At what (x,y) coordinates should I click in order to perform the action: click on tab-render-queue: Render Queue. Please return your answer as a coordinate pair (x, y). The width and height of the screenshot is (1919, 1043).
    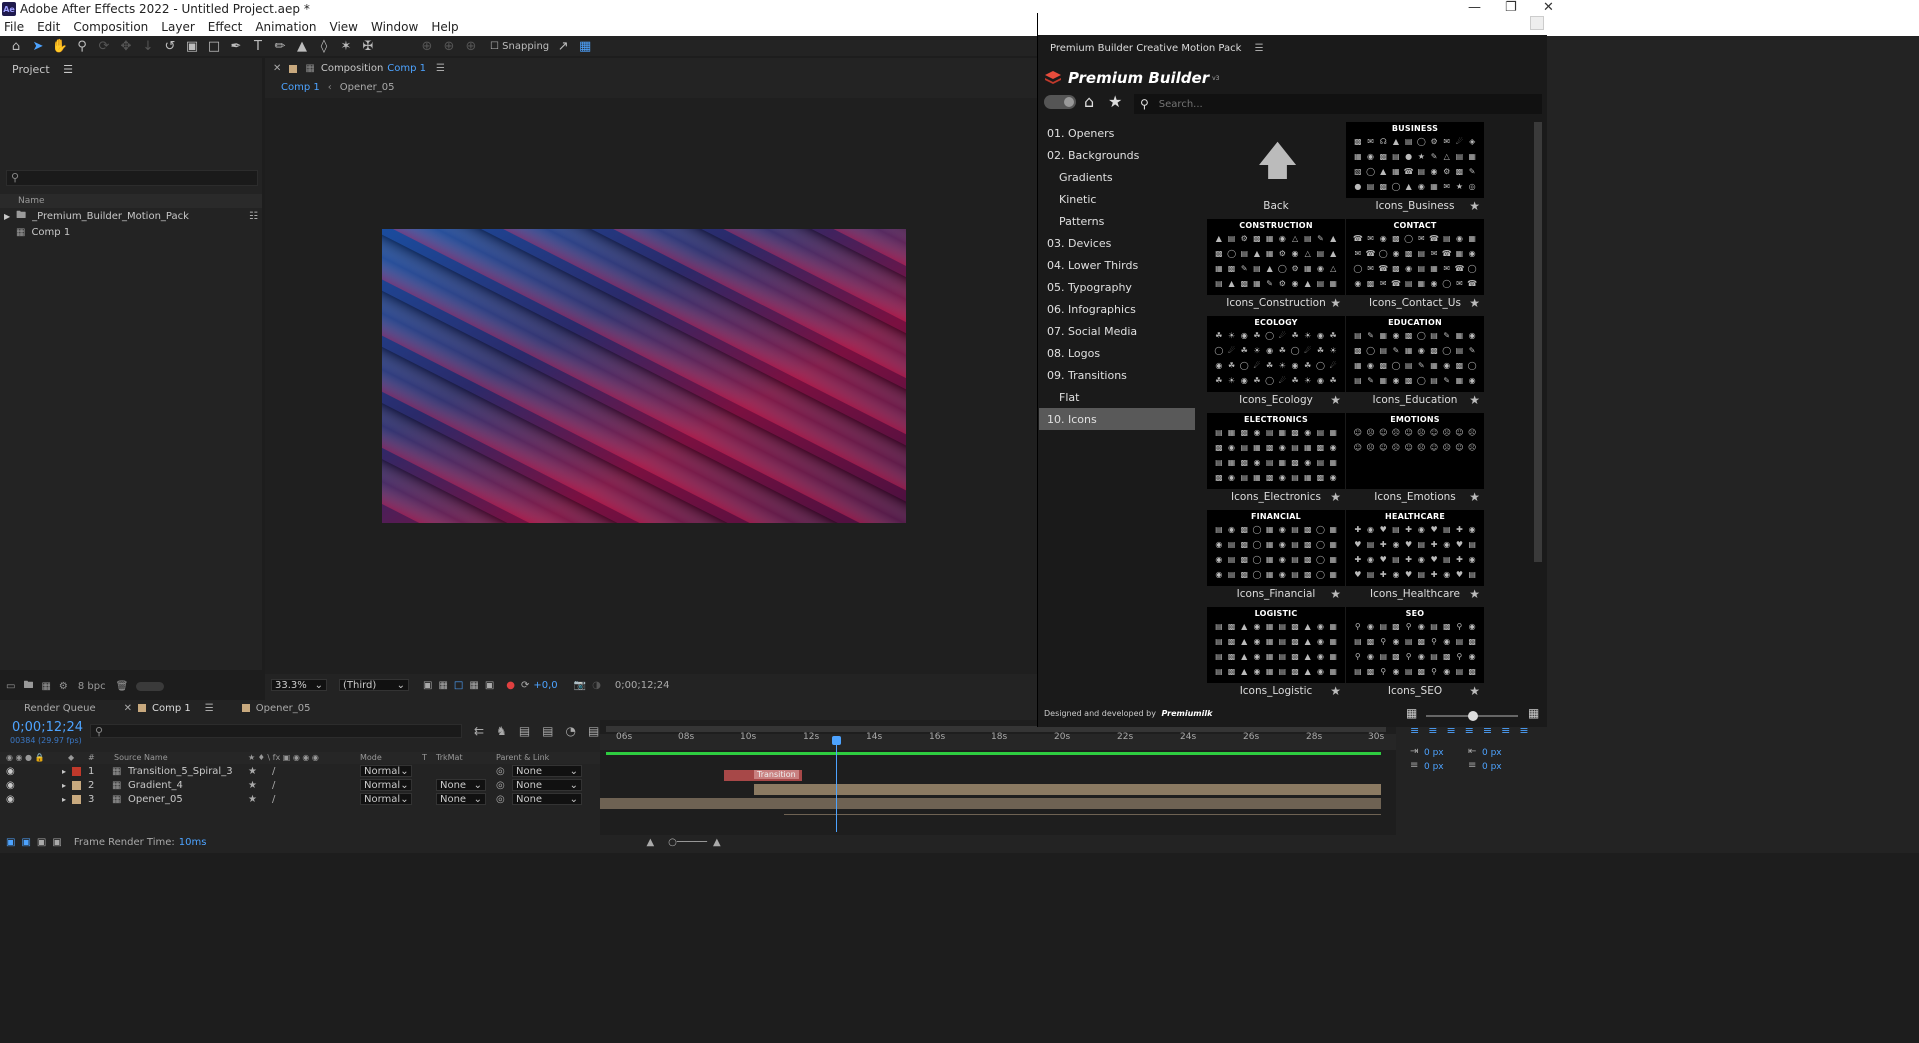
    Looking at the image, I should click on (60, 708).